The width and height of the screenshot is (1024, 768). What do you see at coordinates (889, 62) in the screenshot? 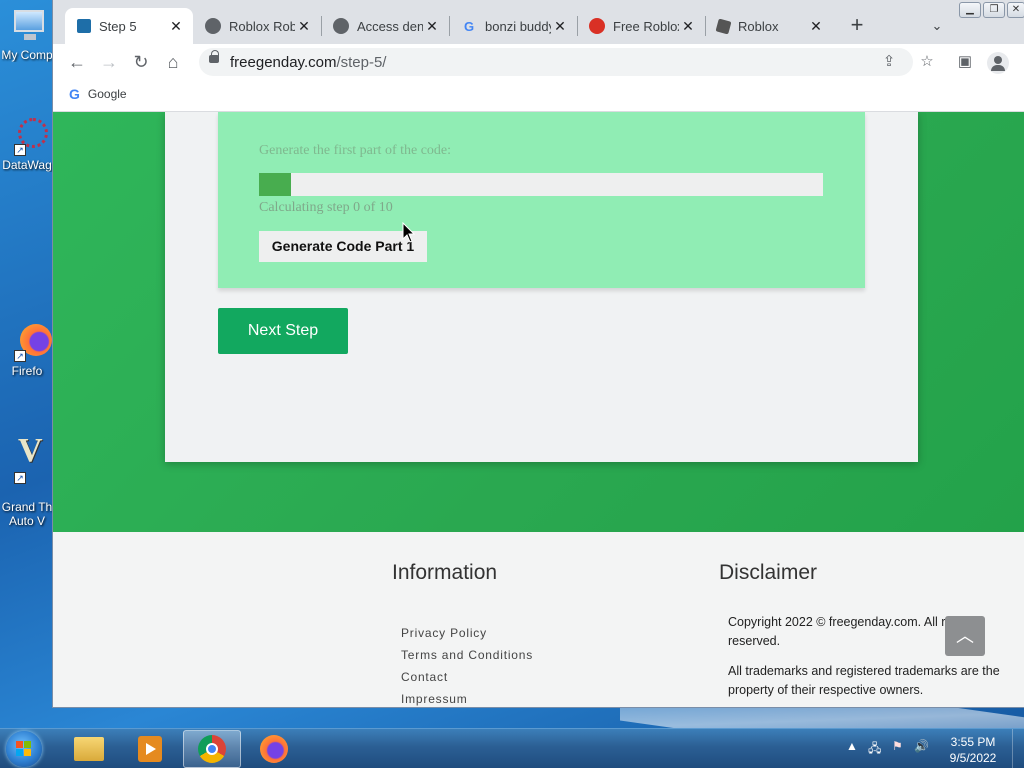
I see `share-icon: ⇪` at bounding box center [889, 62].